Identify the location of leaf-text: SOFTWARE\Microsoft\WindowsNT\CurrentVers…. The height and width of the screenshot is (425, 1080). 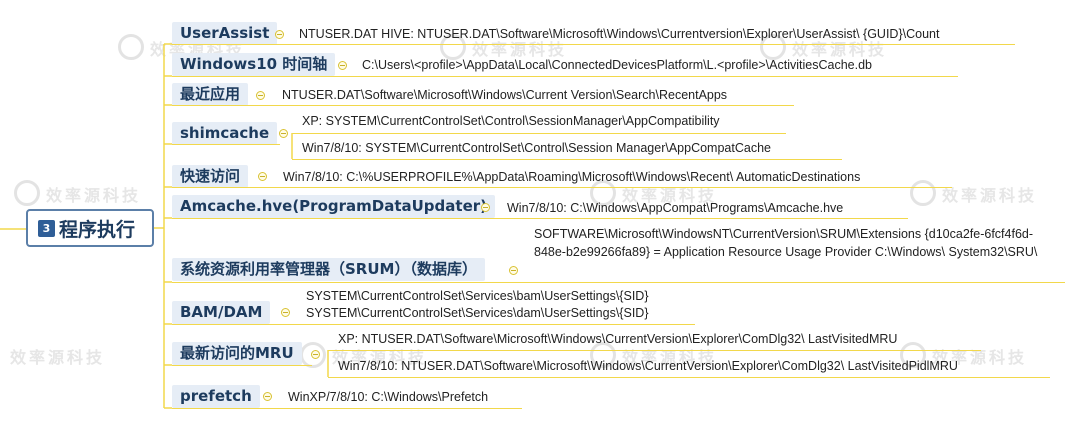
(786, 243).